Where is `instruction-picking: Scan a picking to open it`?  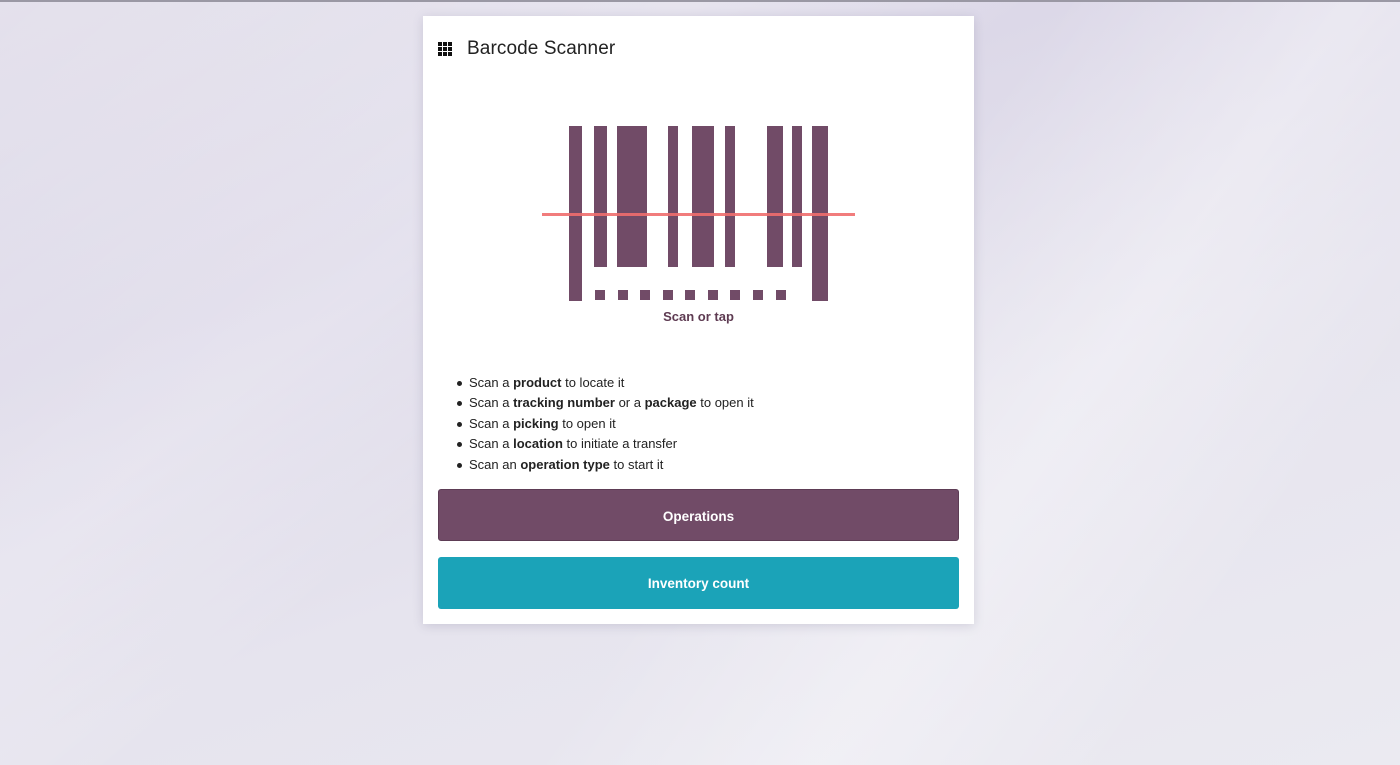 instruction-picking: Scan a picking to open it is located at coordinates (605, 424).